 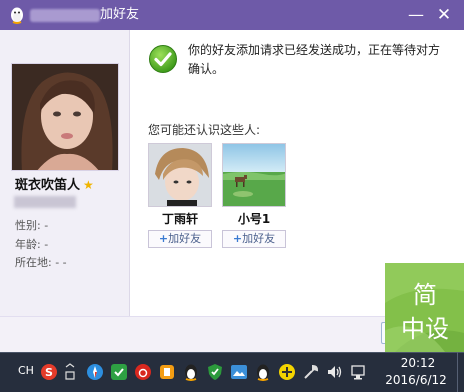 I want to click on success-message: 你的好友添加请求已经发送成功，正在等待对方确认。, so click(x=314, y=59).